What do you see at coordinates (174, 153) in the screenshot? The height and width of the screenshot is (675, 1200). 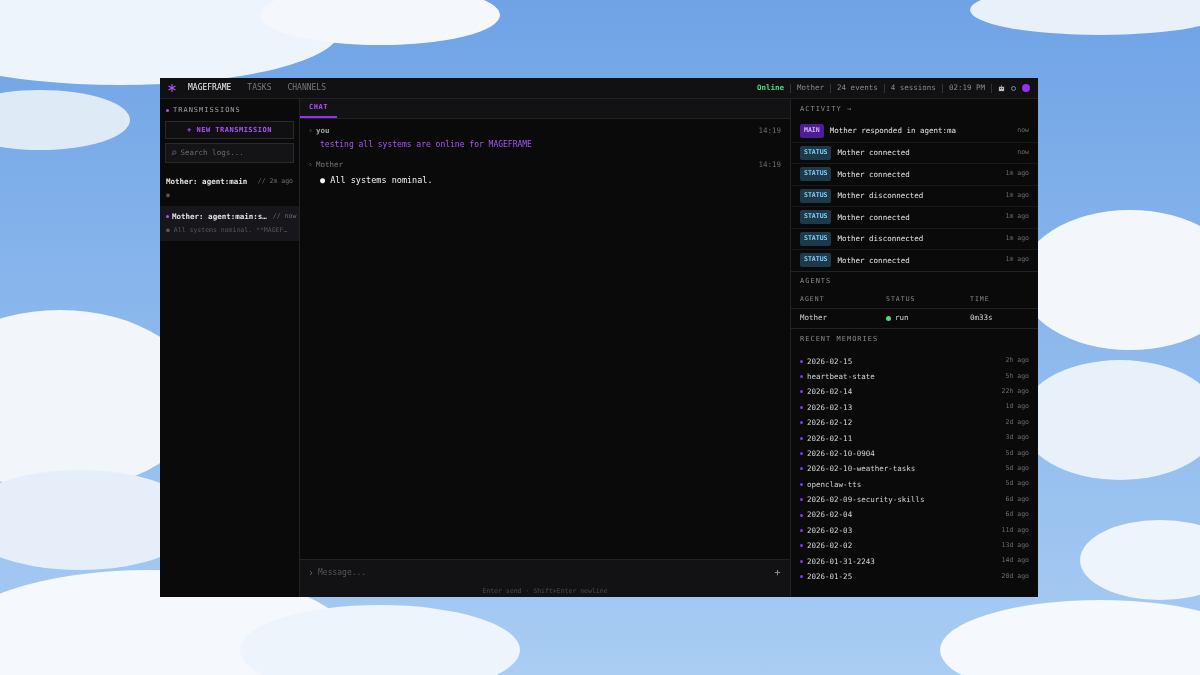 I see `search-icon` at bounding box center [174, 153].